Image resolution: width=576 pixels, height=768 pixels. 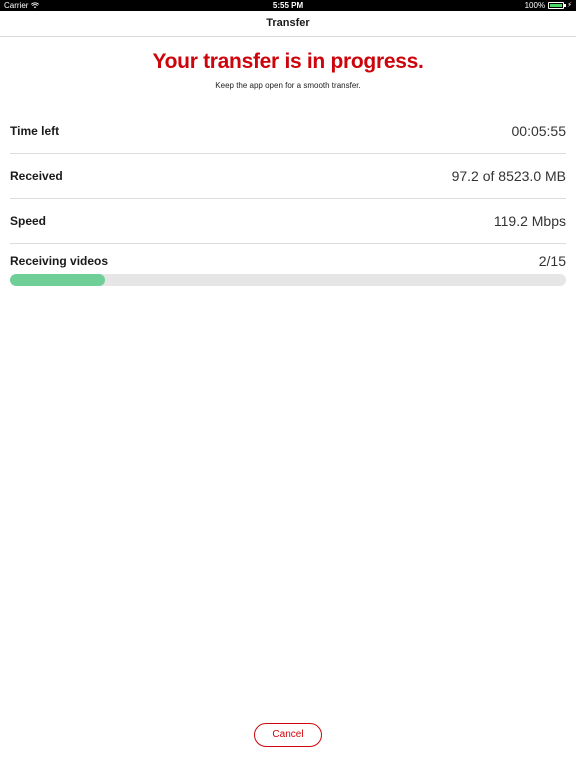 I want to click on charging-bolt-icon: ⚡, so click(x=569, y=5).